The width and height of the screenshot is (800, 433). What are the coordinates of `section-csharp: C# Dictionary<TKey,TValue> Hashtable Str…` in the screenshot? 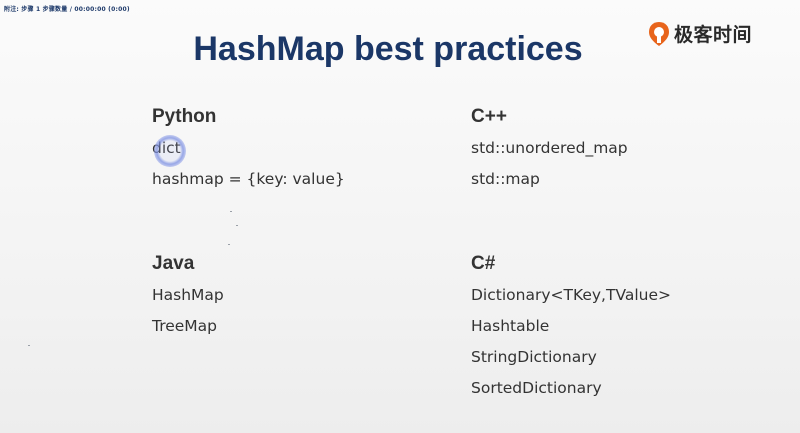 It's located at (571, 330).